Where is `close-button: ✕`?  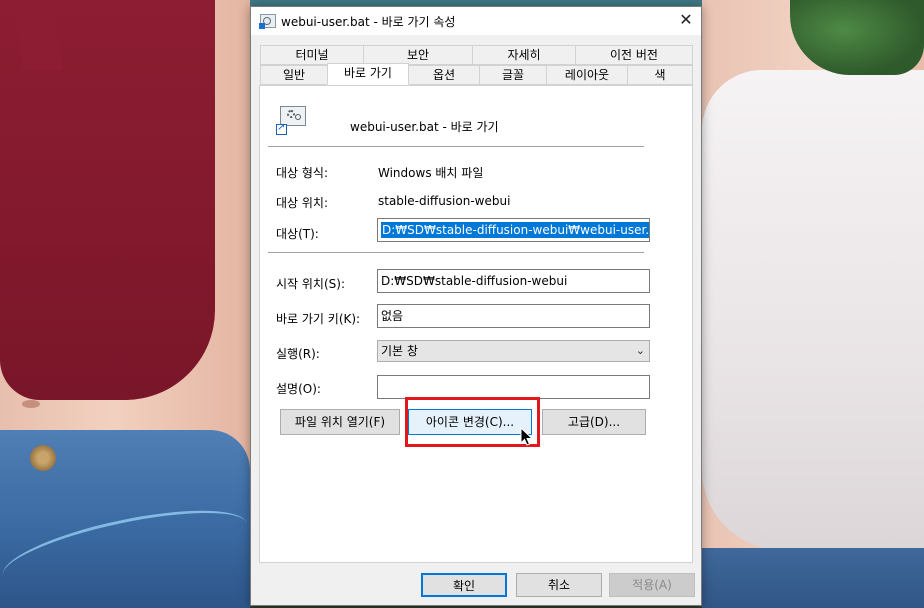
close-button: ✕ is located at coordinates (686, 20).